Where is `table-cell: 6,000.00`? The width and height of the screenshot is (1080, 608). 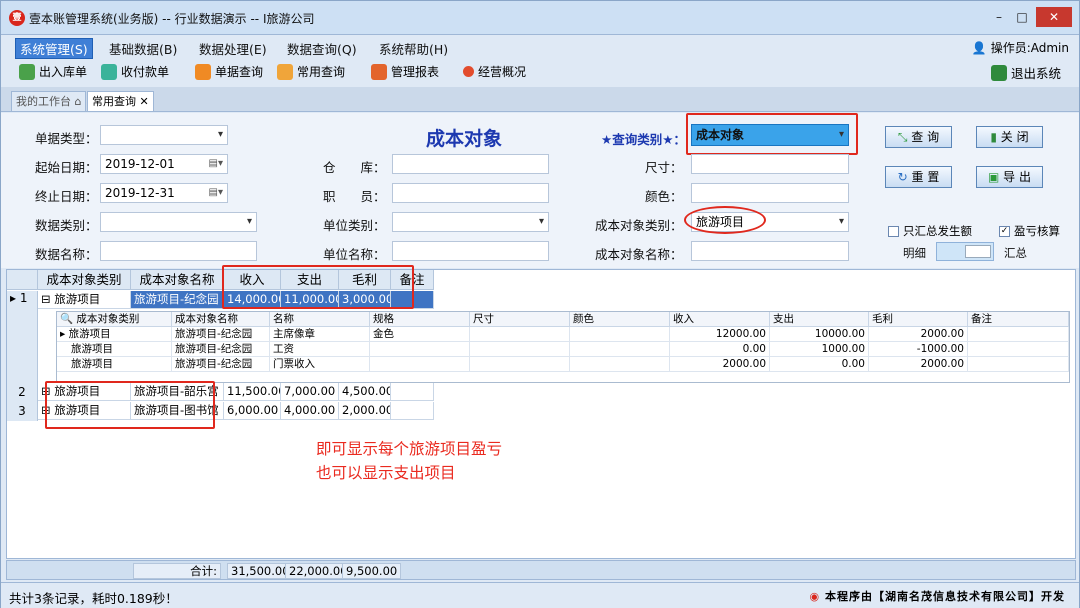
table-cell: 6,000.00 is located at coordinates (252, 411).